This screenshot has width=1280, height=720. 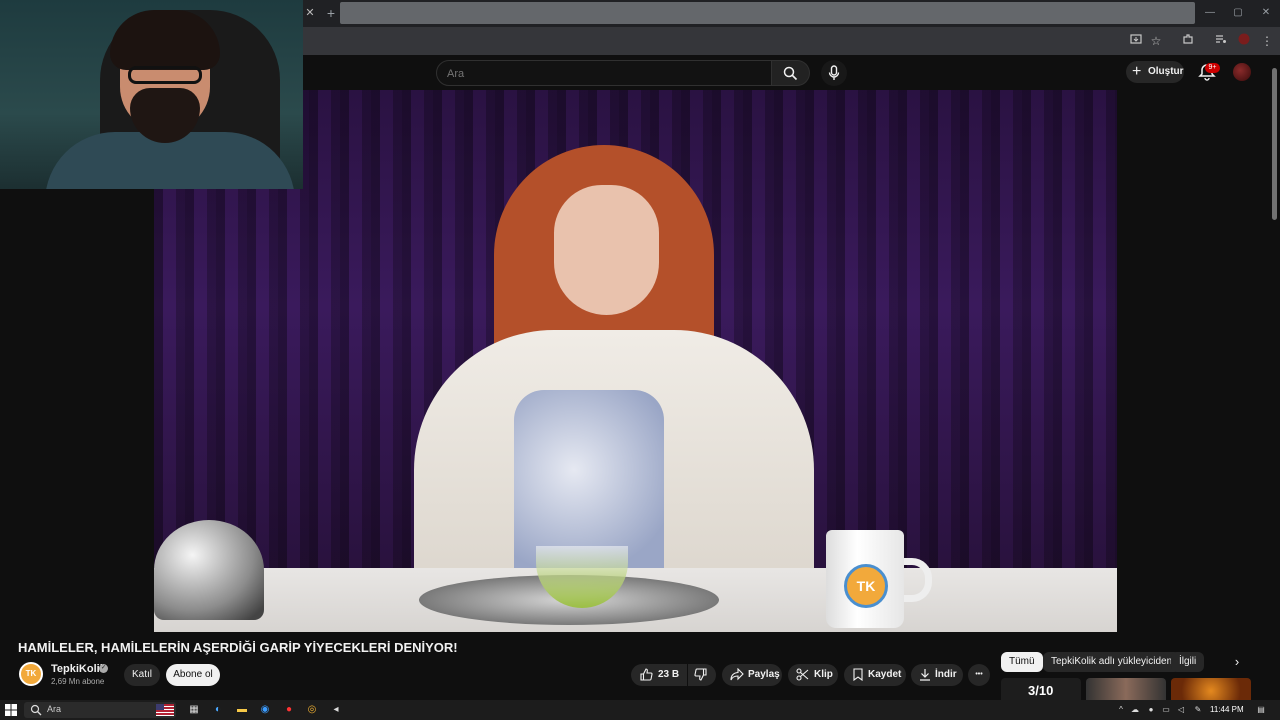 I want to click on install-icon, so click(x=1136, y=41).